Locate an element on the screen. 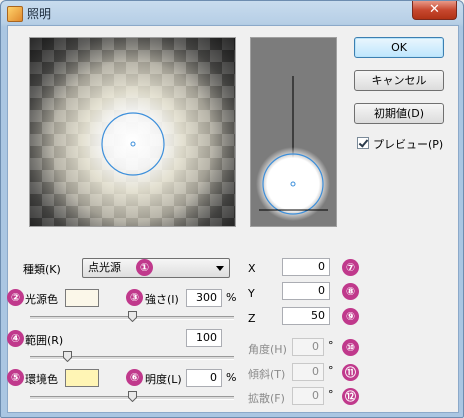  light-type-value: 点光源 is located at coordinates (104, 267).